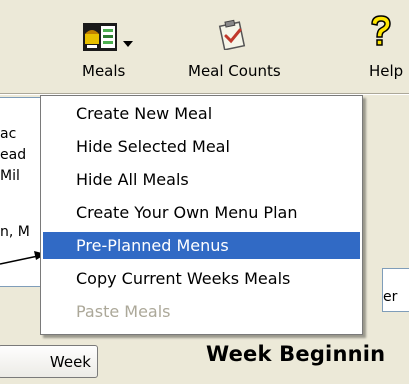  I want to click on menu-item-paste-meals: Paste Meals, so click(123, 311).